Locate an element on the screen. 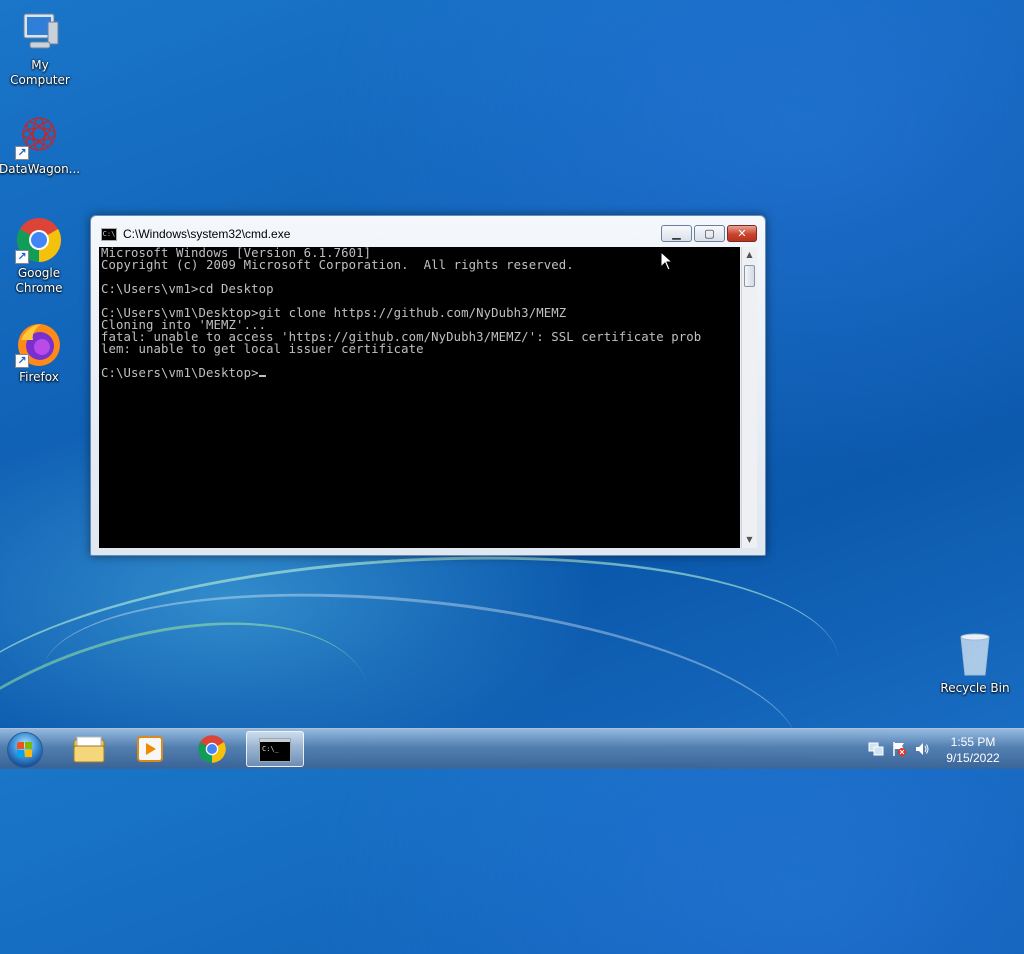  scroll-up-arrow-icon: ▲ is located at coordinates (749, 255).